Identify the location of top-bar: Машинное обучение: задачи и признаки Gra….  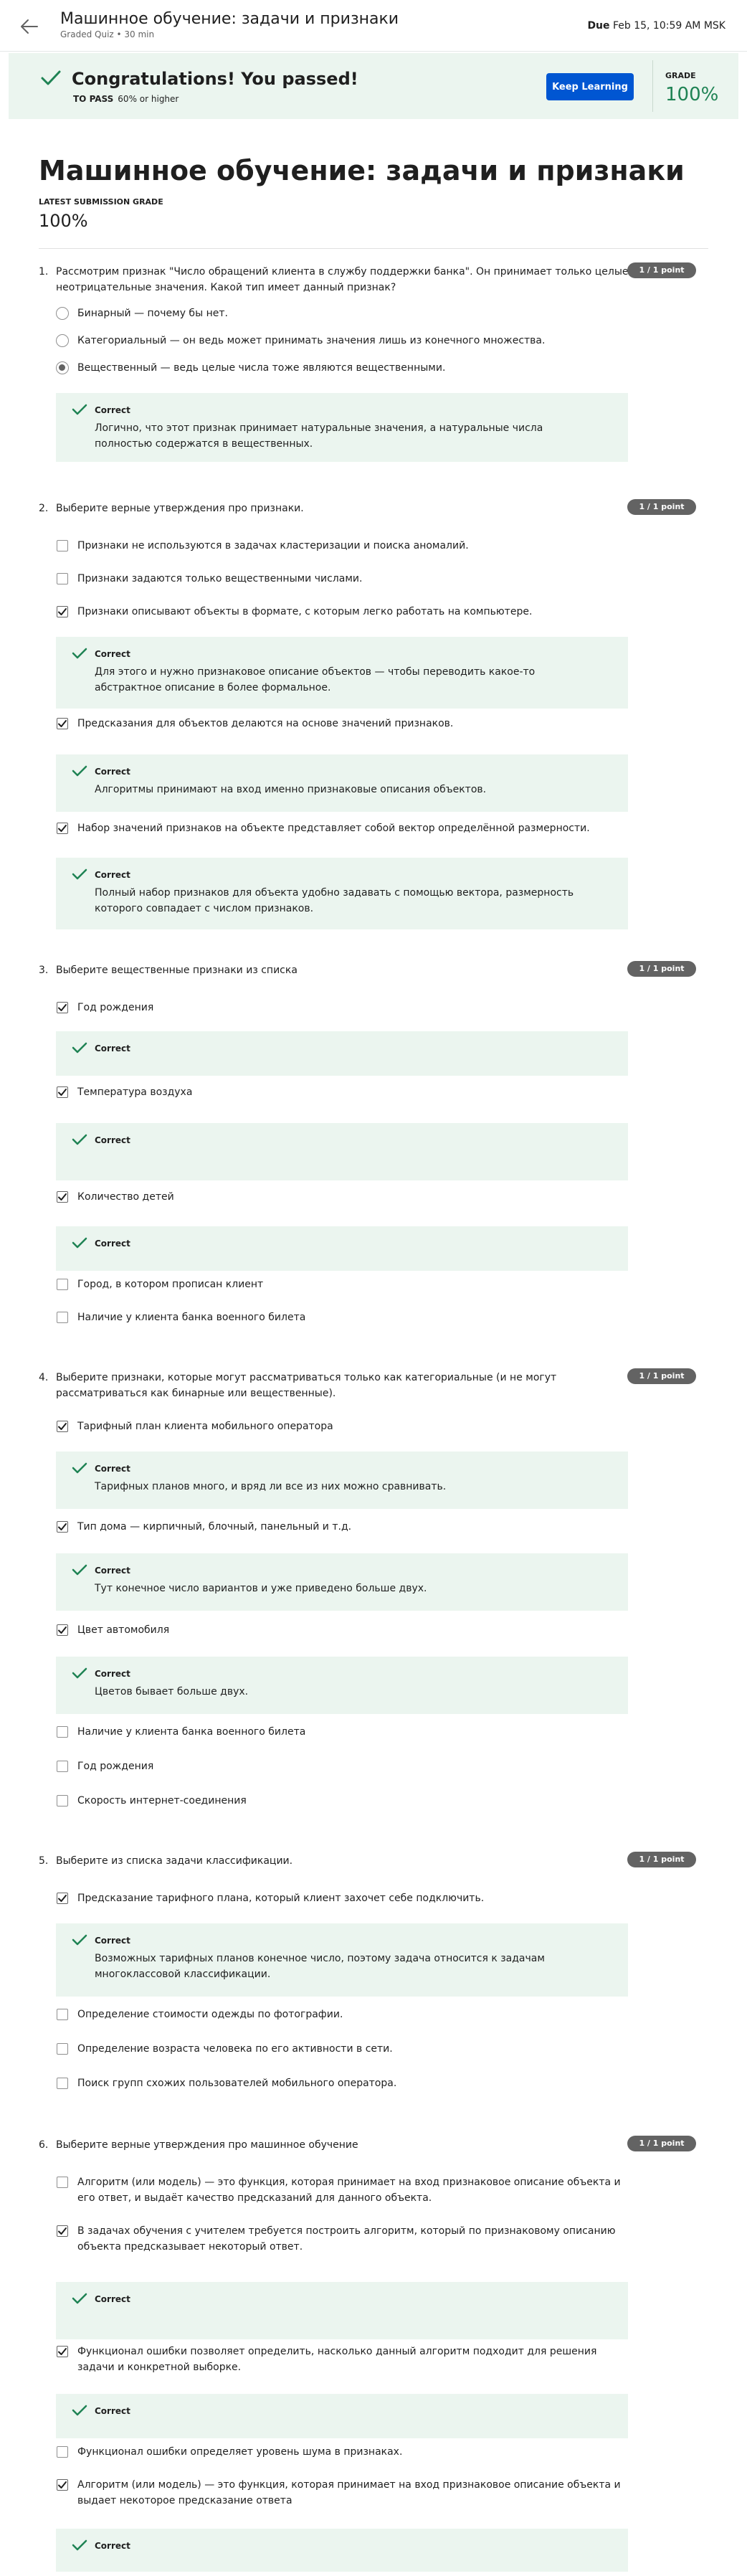
(373, 26).